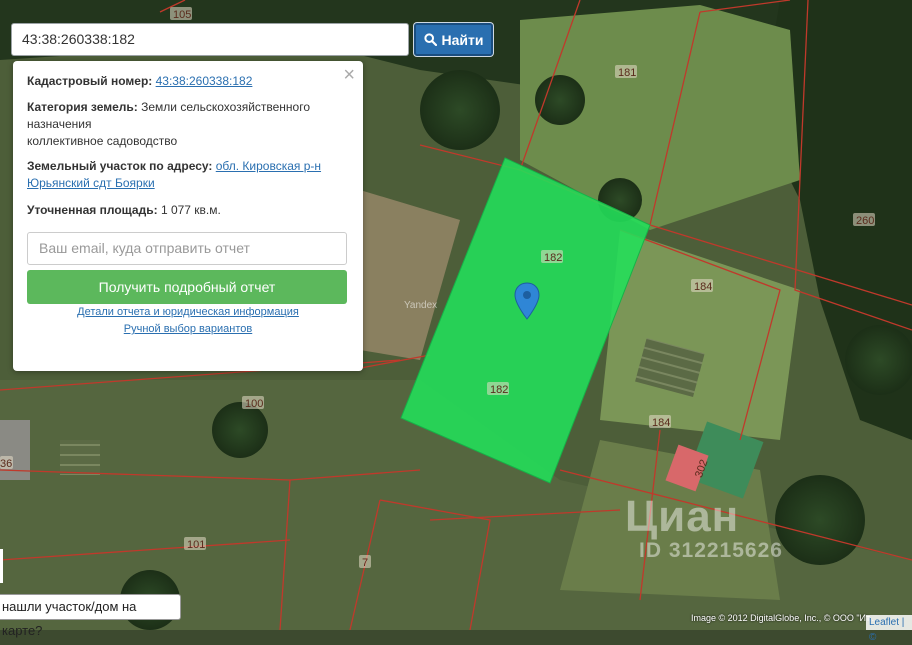  Describe the element at coordinates (254, 404) in the screenshot. I see `plot-label-100: 100` at that location.